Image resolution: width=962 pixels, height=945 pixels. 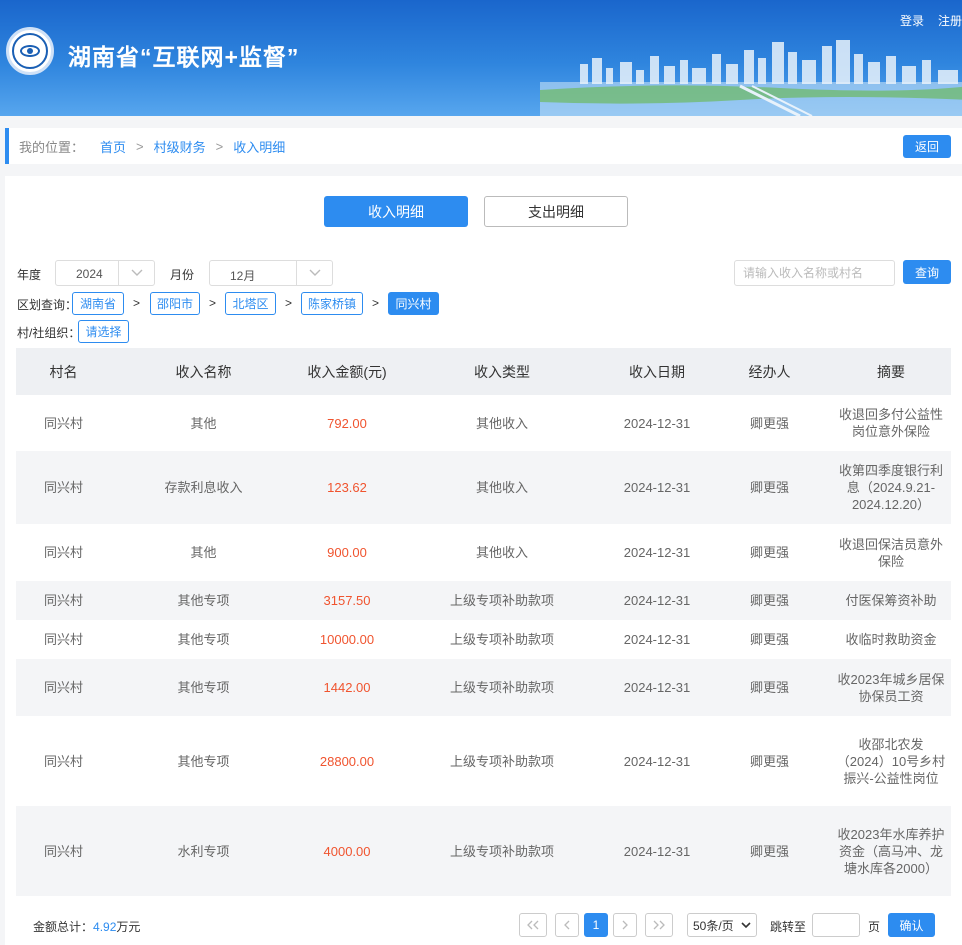 What do you see at coordinates (103, 331) in the screenshot?
I see `org-select-button: 请选择` at bounding box center [103, 331].